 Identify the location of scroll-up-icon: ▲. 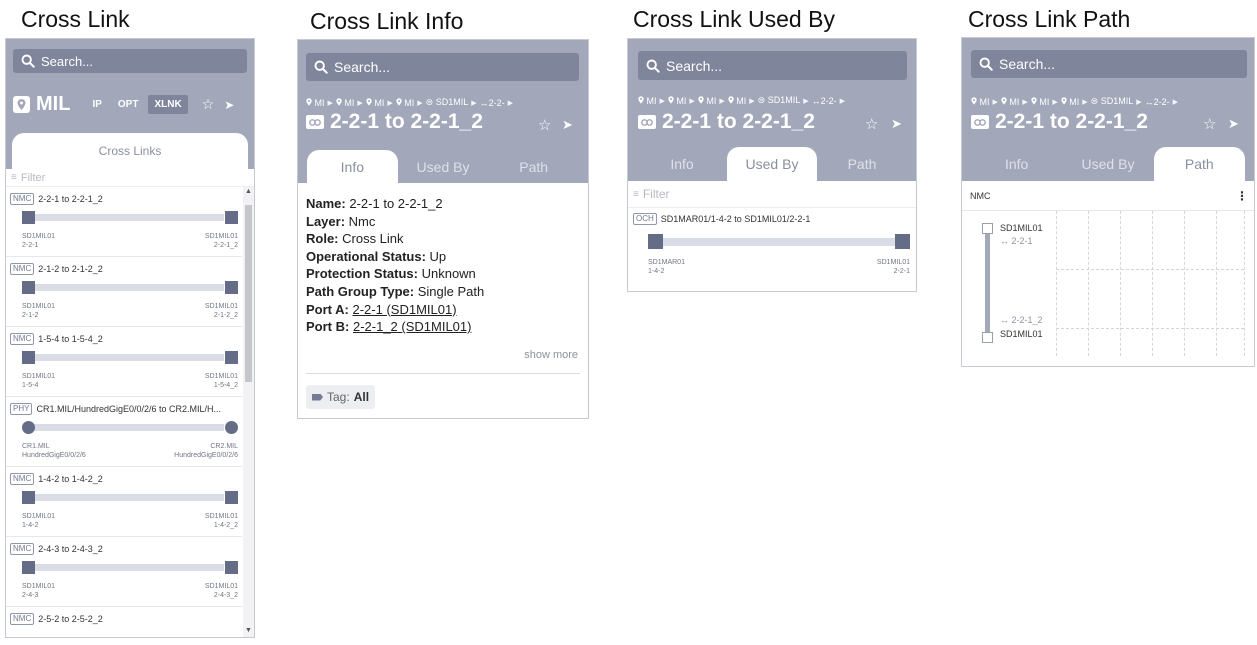
(248, 191).